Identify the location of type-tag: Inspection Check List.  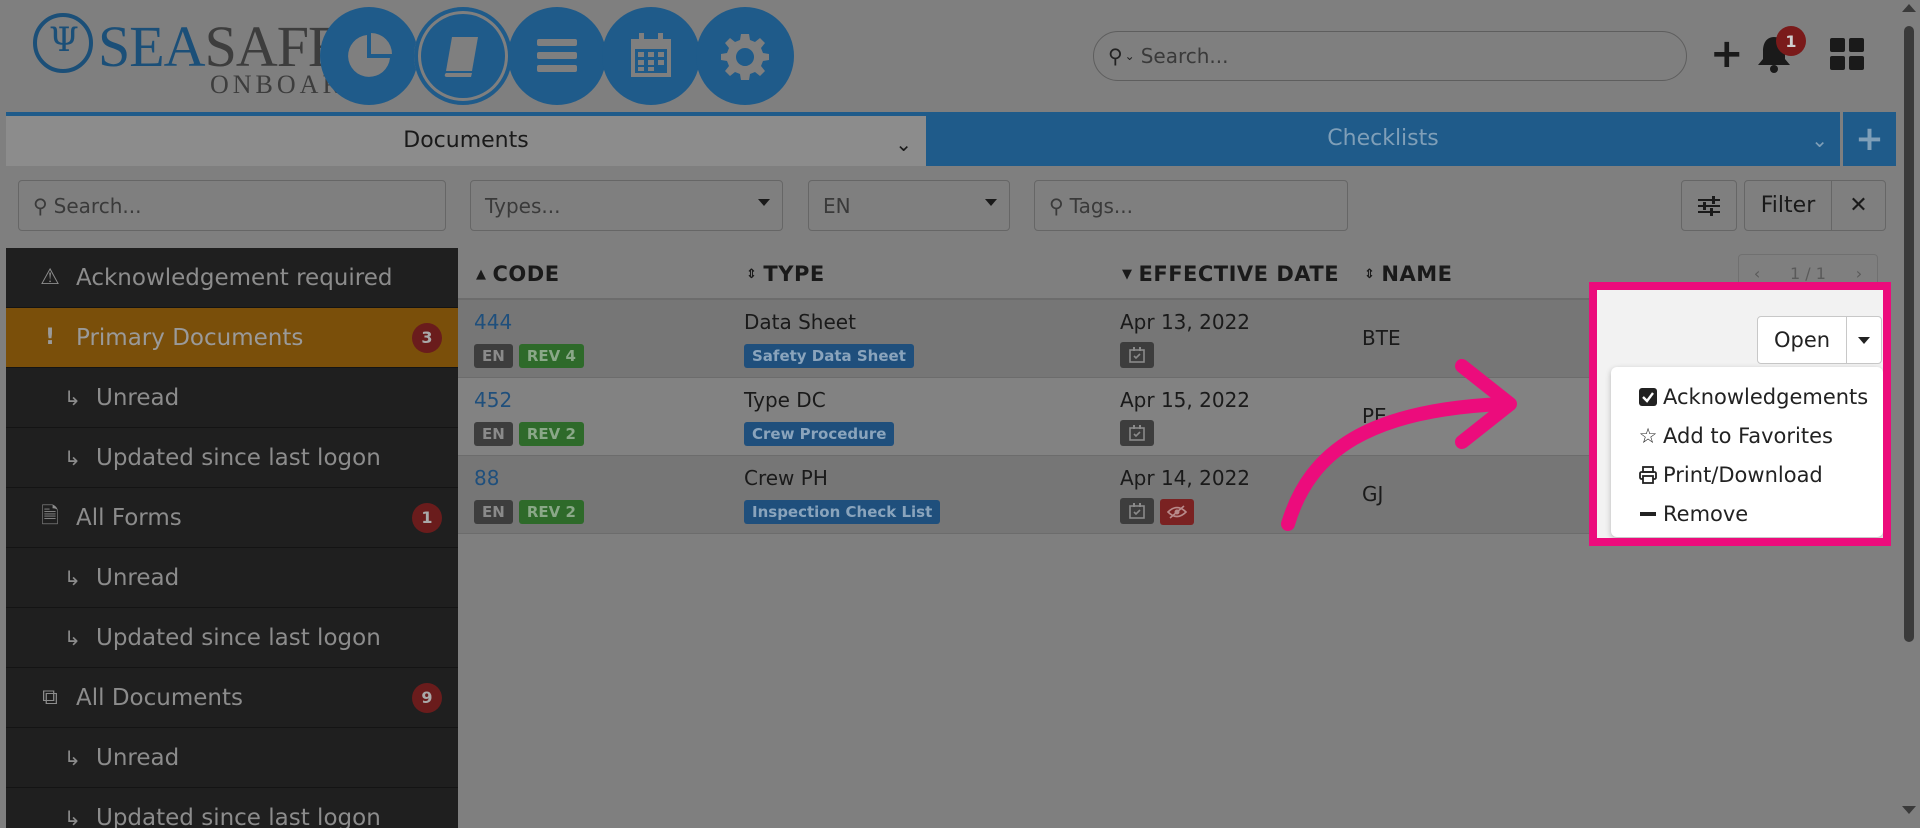
(842, 512).